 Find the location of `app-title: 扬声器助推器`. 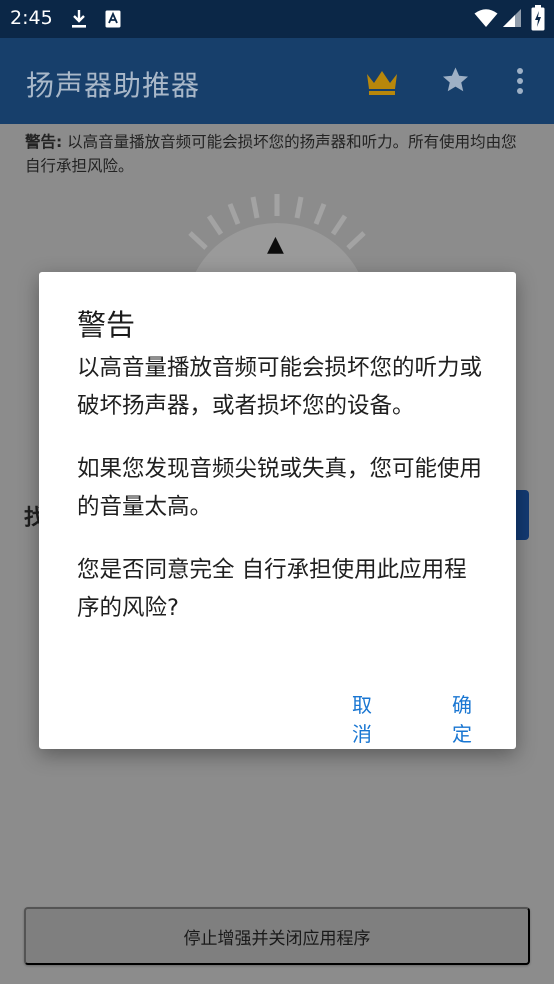

app-title: 扬声器助推器 is located at coordinates (113, 85).